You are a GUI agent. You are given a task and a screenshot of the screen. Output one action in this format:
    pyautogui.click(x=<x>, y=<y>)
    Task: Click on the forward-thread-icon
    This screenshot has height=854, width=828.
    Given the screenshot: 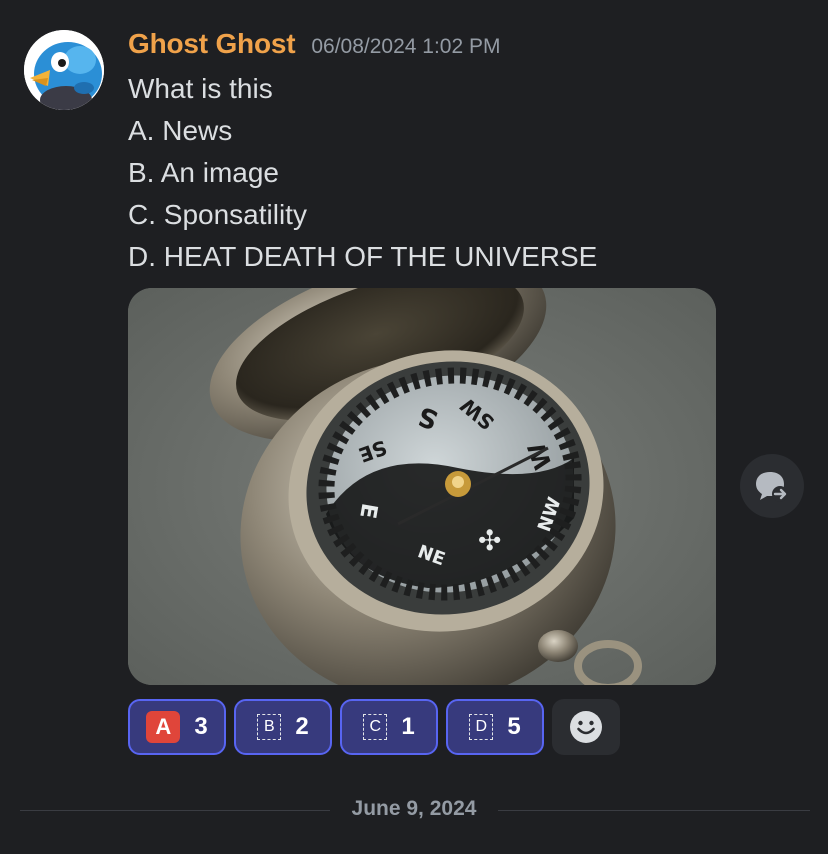 What is the action you would take?
    pyautogui.click(x=772, y=487)
    